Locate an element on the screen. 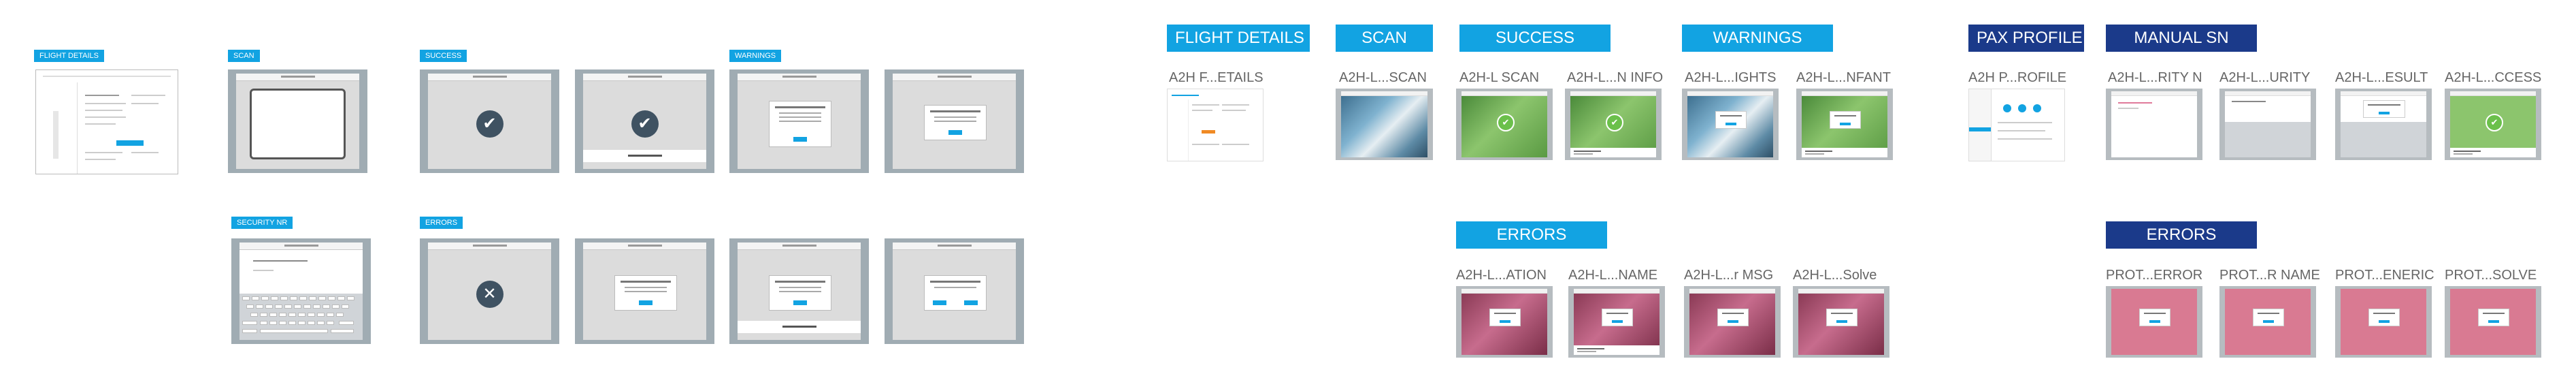  thumb-manual-security is located at coordinates (2268, 124).